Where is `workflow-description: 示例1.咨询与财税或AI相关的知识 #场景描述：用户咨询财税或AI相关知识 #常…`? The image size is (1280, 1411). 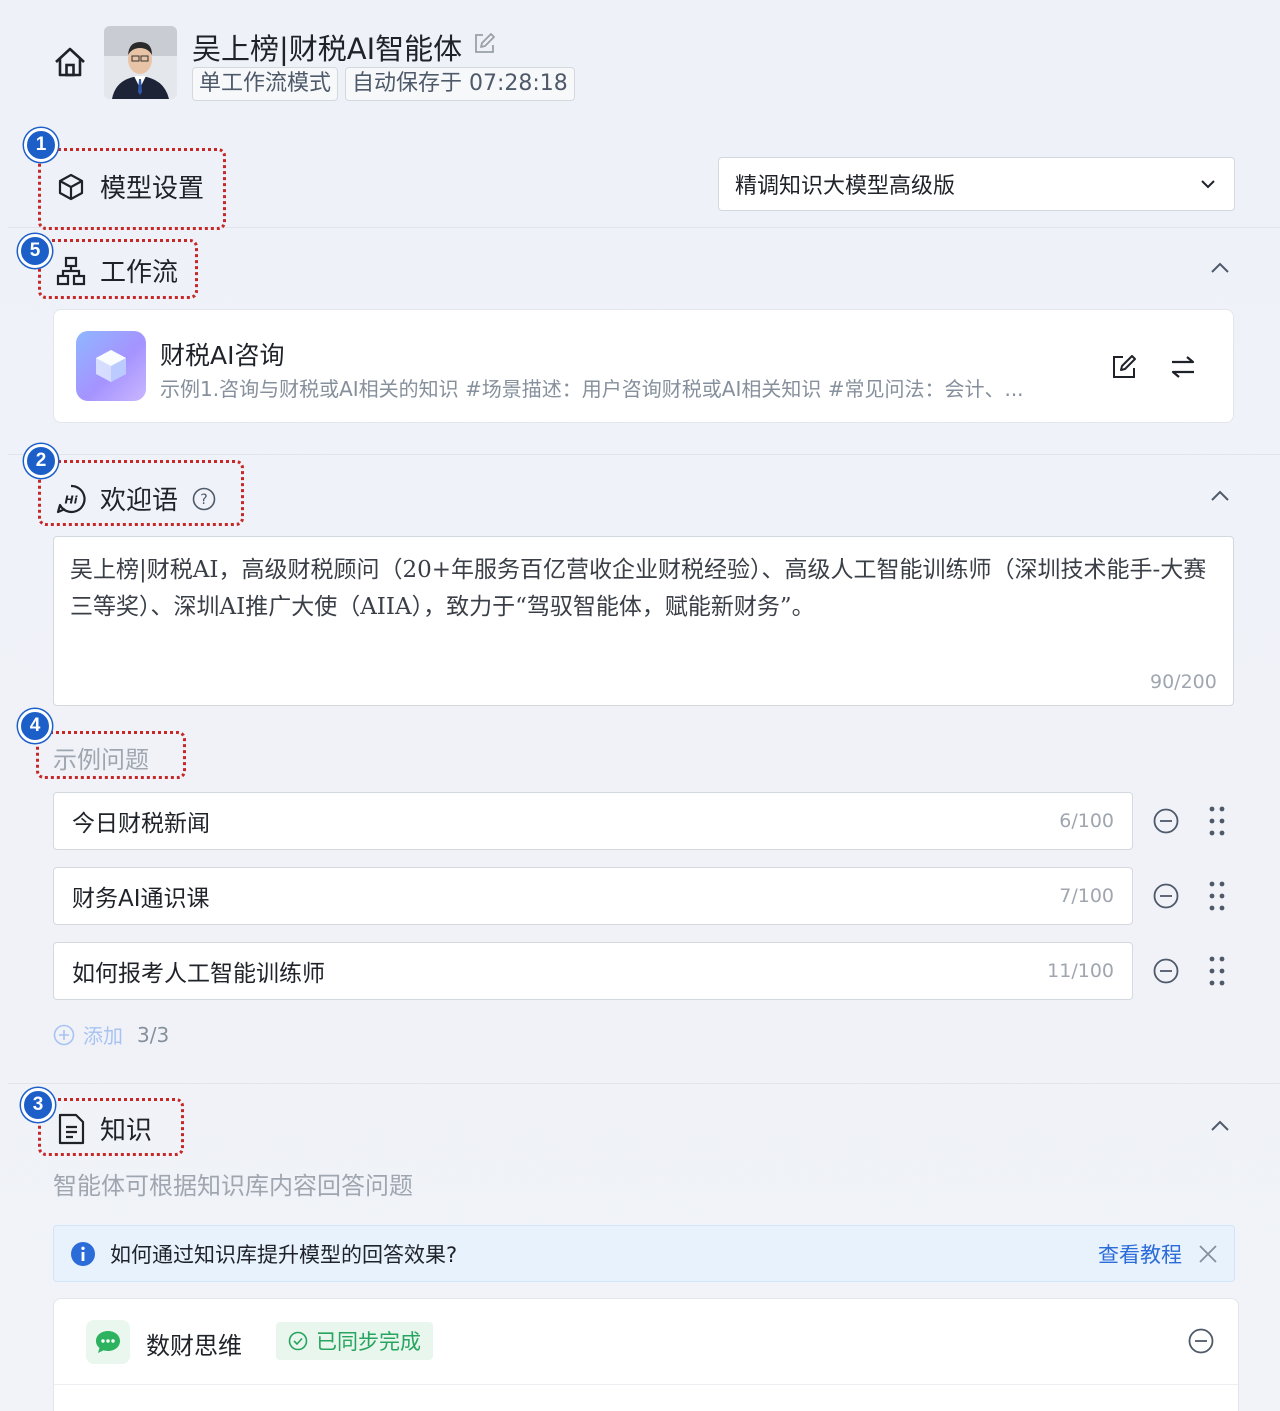
workflow-description: 示例1.咨询与财税或AI相关的知识 #场景描述：用户咨询财税或AI相关知识 #常… is located at coordinates (592, 389).